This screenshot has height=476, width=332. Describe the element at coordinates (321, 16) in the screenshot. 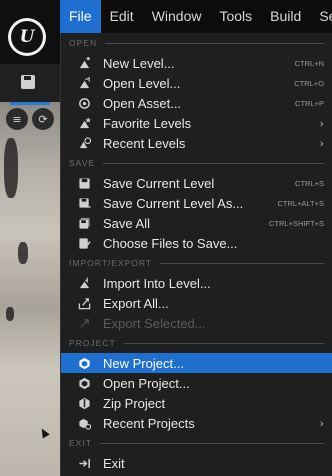

I see `menu-select: Sel` at that location.